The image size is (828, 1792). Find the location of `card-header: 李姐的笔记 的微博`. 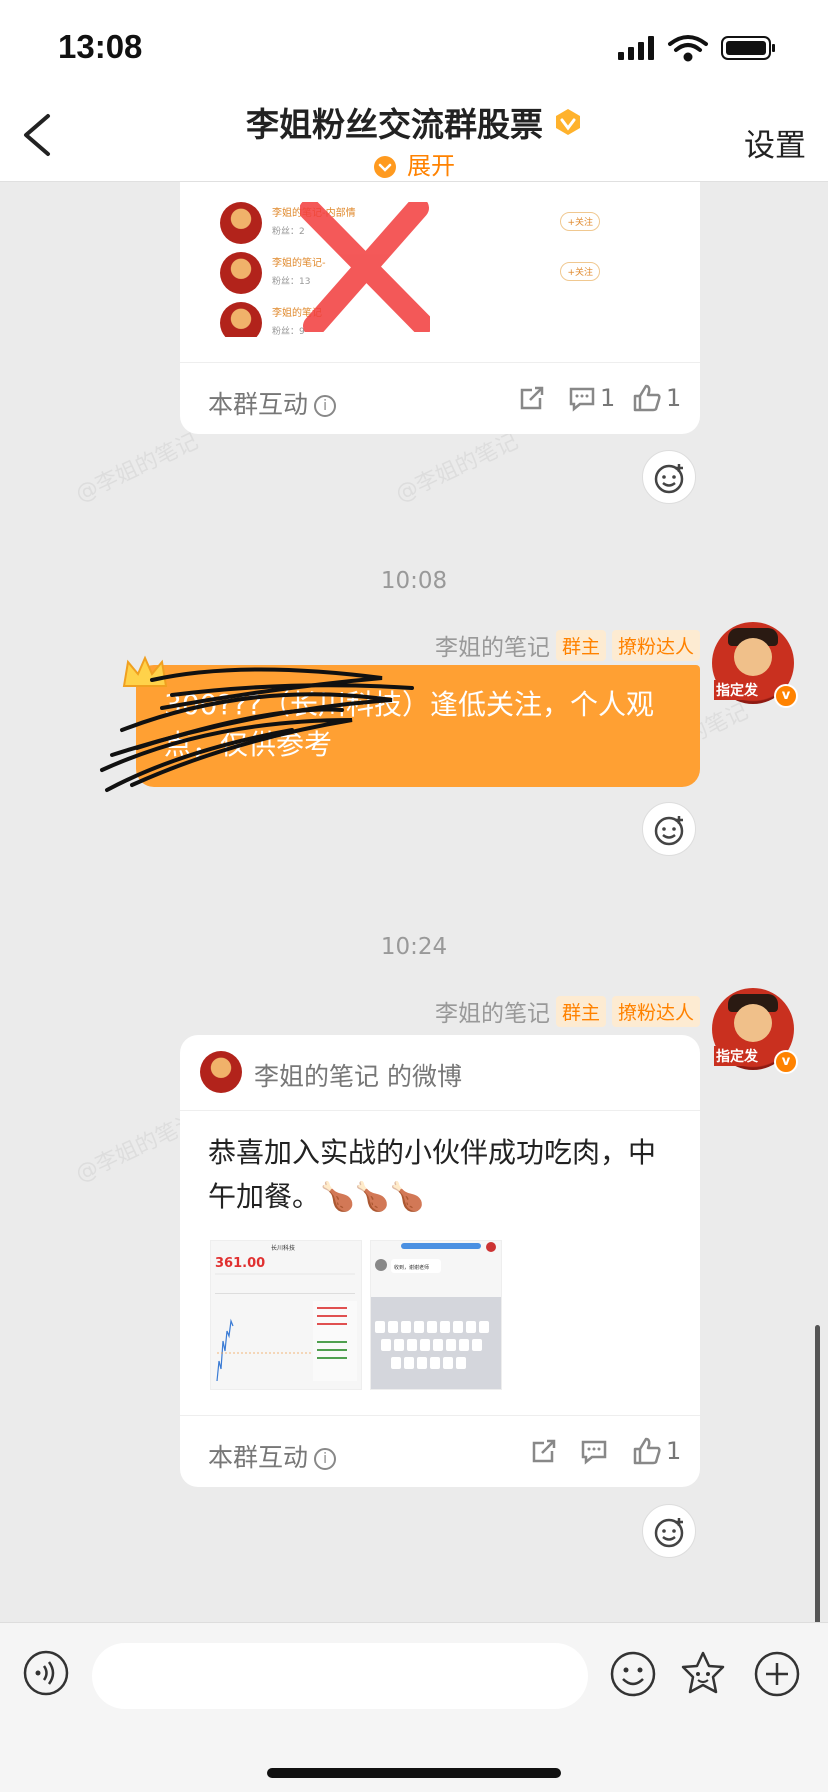

card-header: 李姐的笔记 的微博 is located at coordinates (440, 1073).